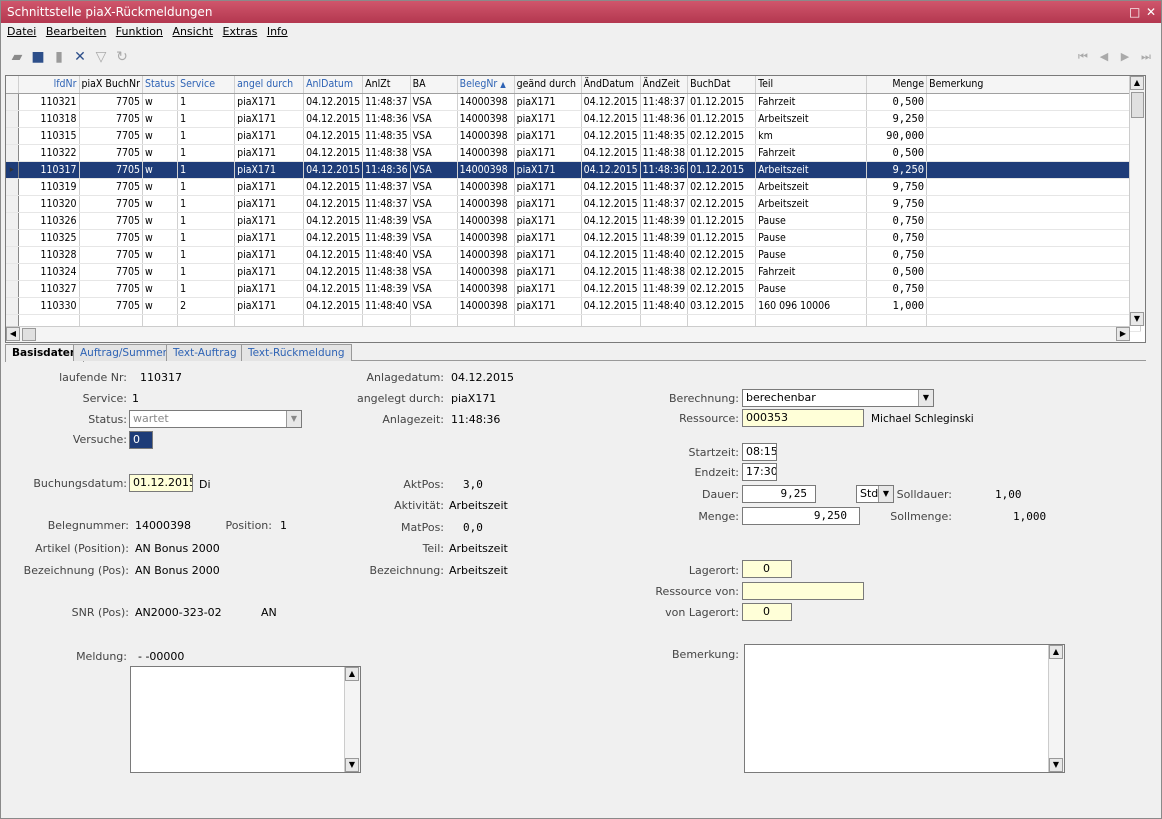 The image size is (1162, 819). What do you see at coordinates (434, 85) in the screenshot?
I see `column-header-7: BA` at bounding box center [434, 85].